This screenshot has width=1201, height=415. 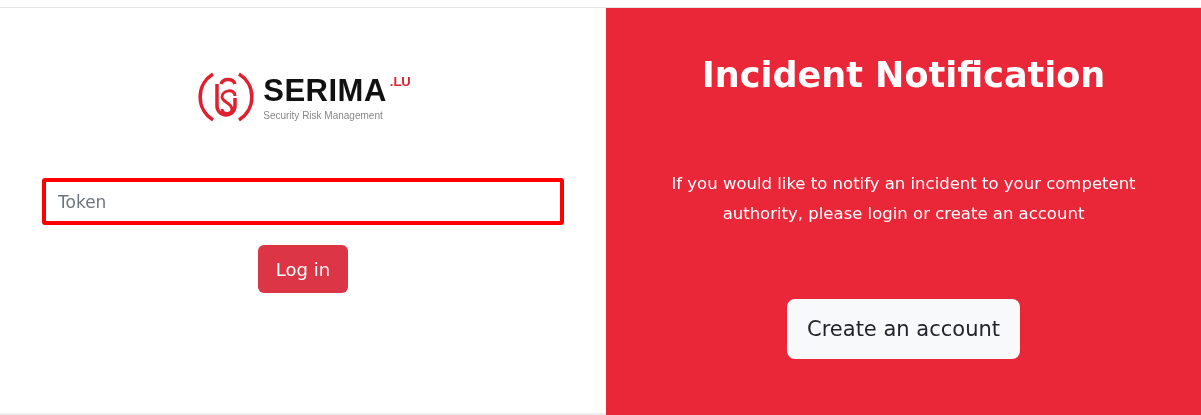 What do you see at coordinates (903, 329) in the screenshot?
I see `create-account-button: Create an account` at bounding box center [903, 329].